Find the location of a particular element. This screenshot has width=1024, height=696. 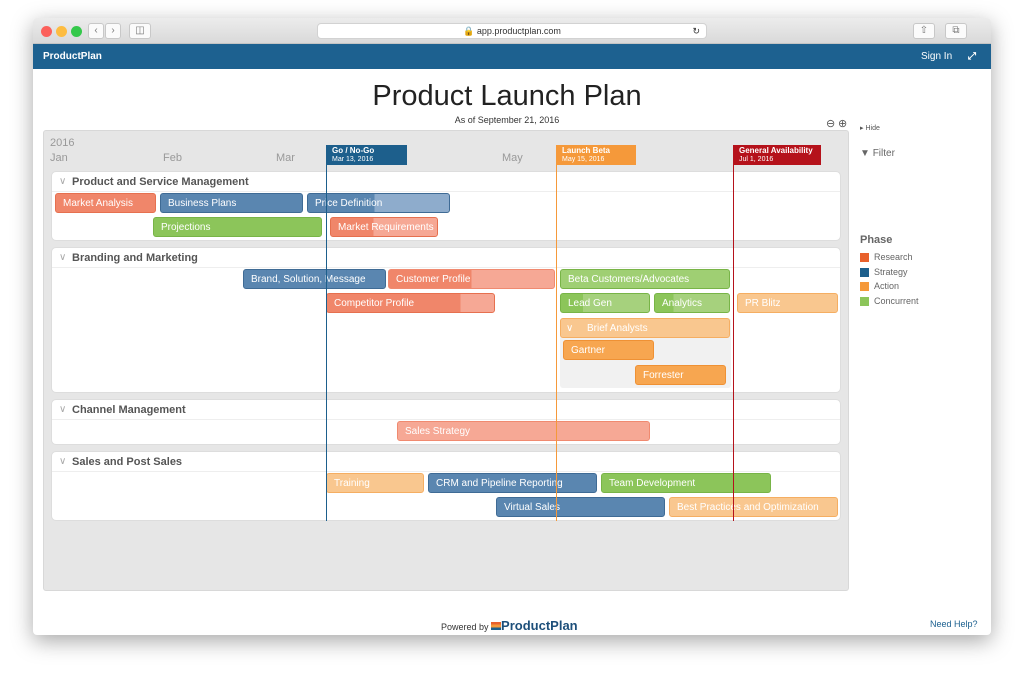

lane-header: Branding and Marketing is located at coordinates (446, 258).